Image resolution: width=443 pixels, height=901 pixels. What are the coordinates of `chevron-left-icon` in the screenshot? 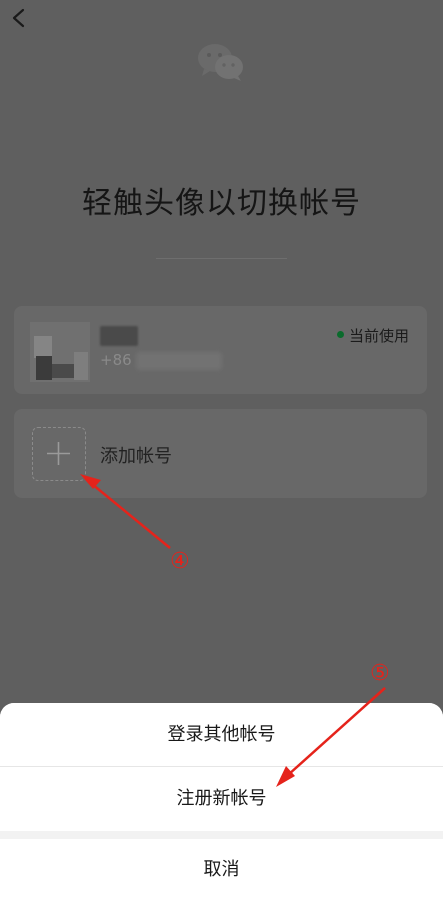 It's located at (18, 18).